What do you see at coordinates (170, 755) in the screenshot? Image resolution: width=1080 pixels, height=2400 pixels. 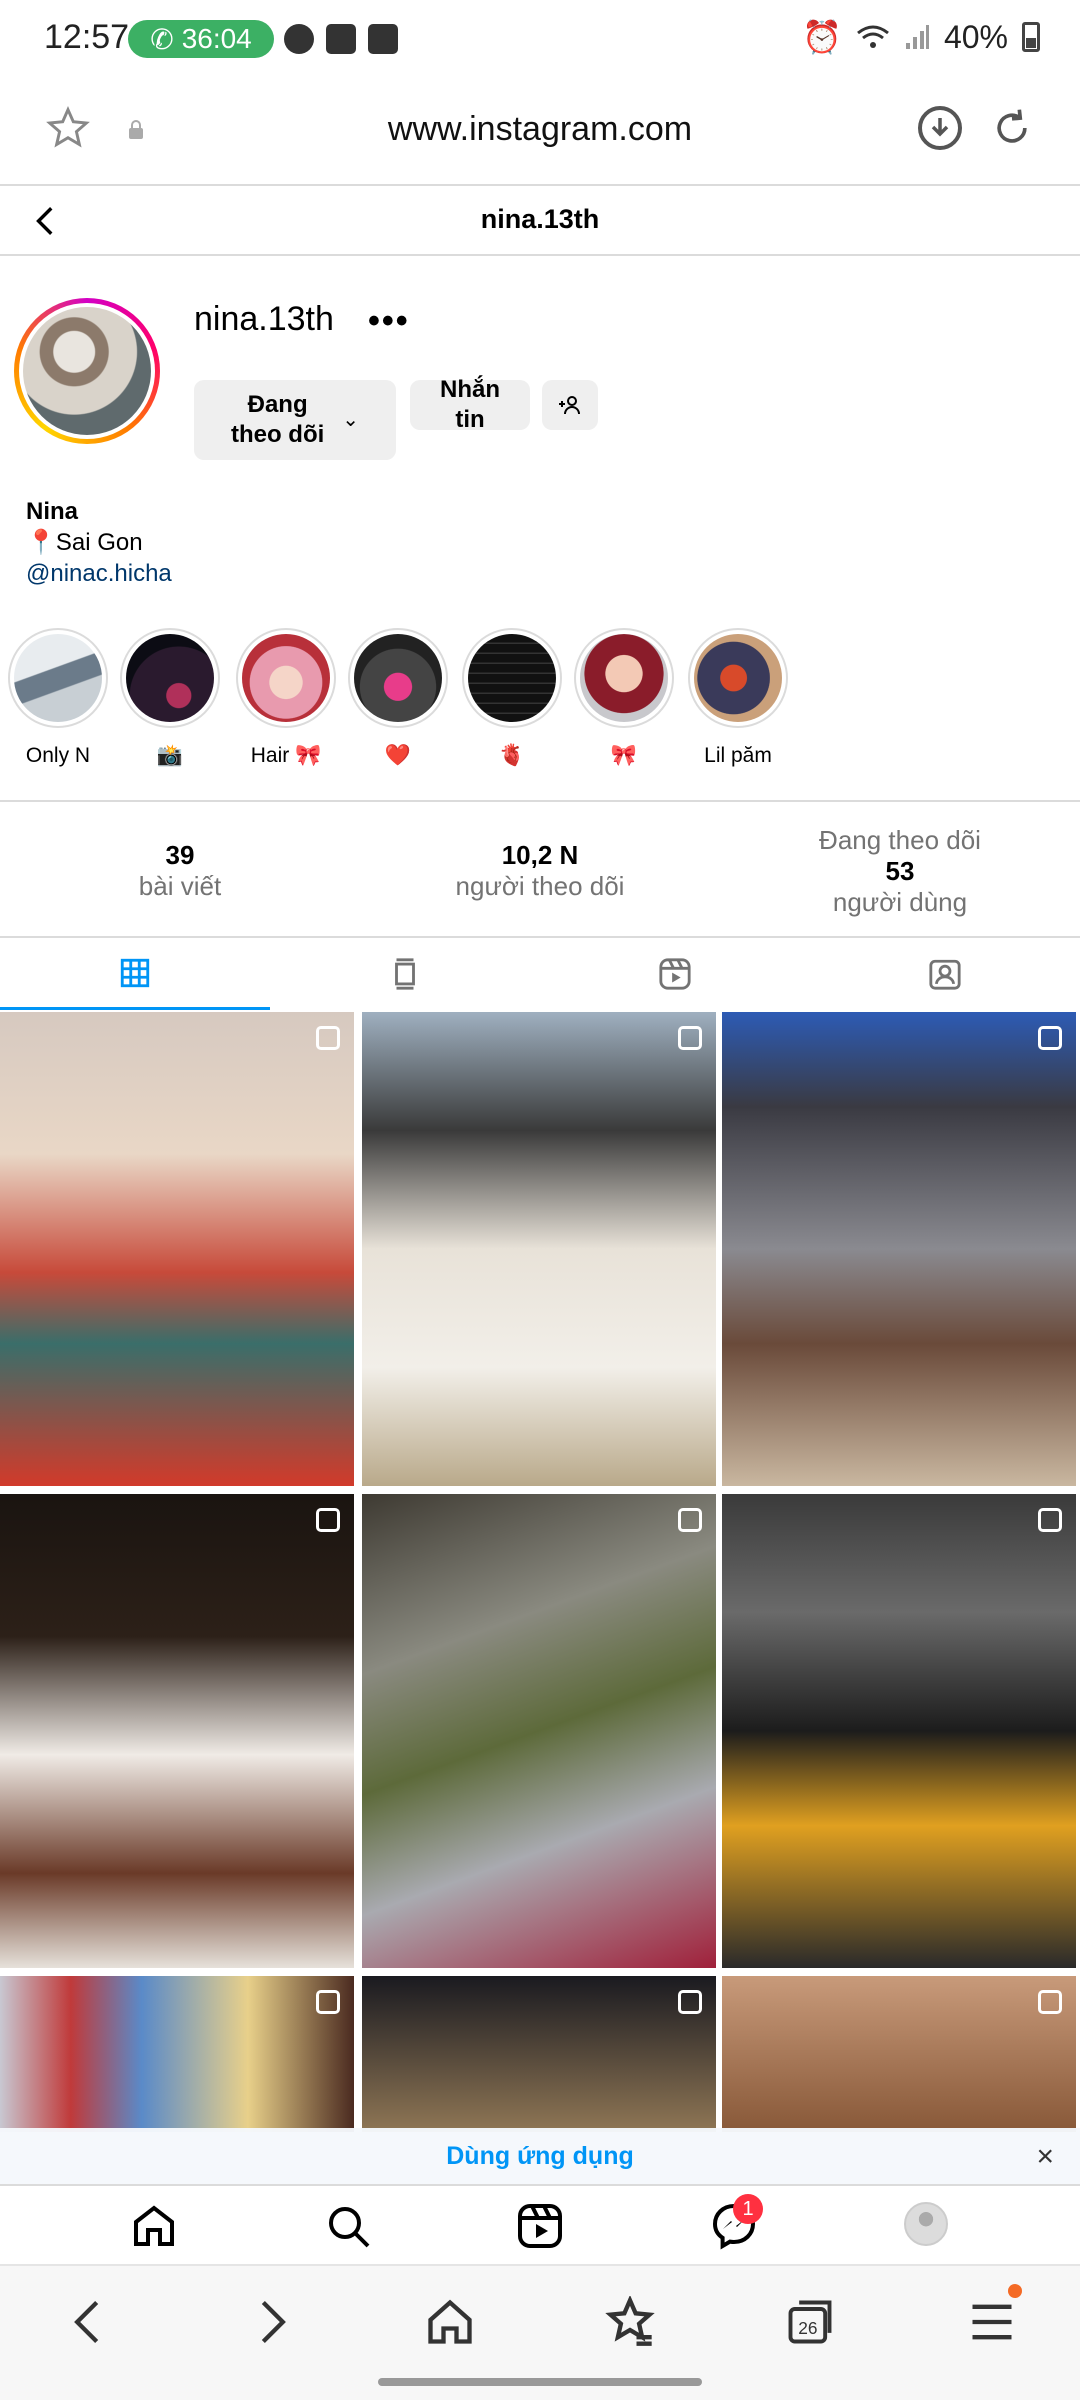 I see `highlight-label: 📸` at bounding box center [170, 755].